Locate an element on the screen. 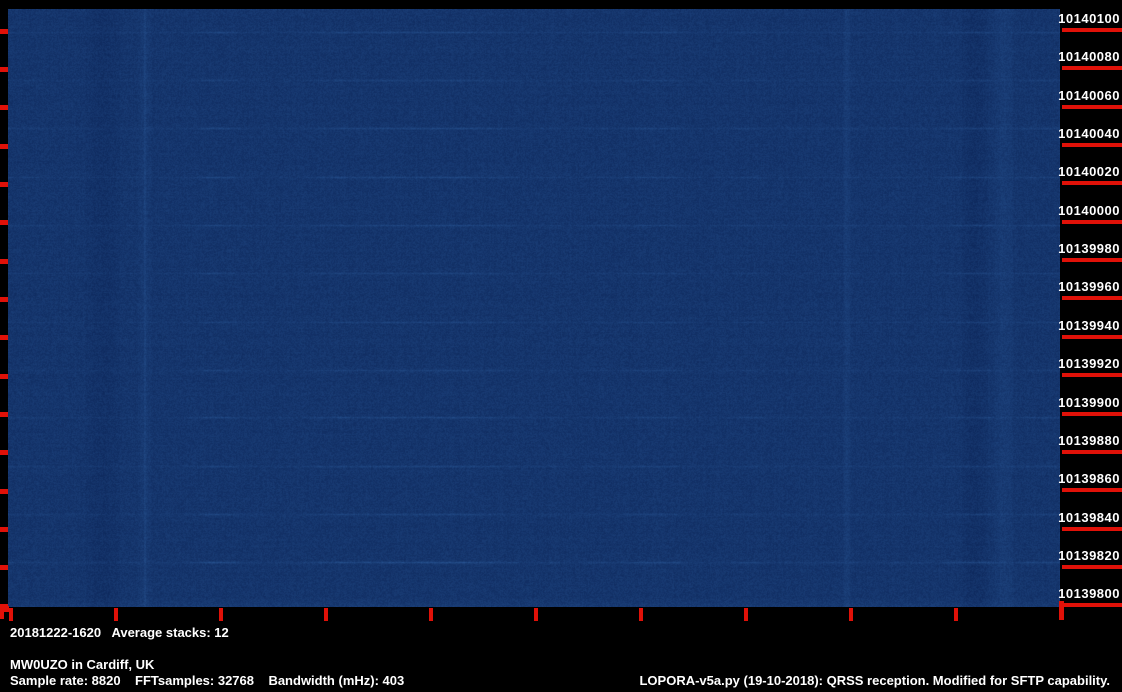  freq-label: 10140000 is located at coordinates (1089, 210).